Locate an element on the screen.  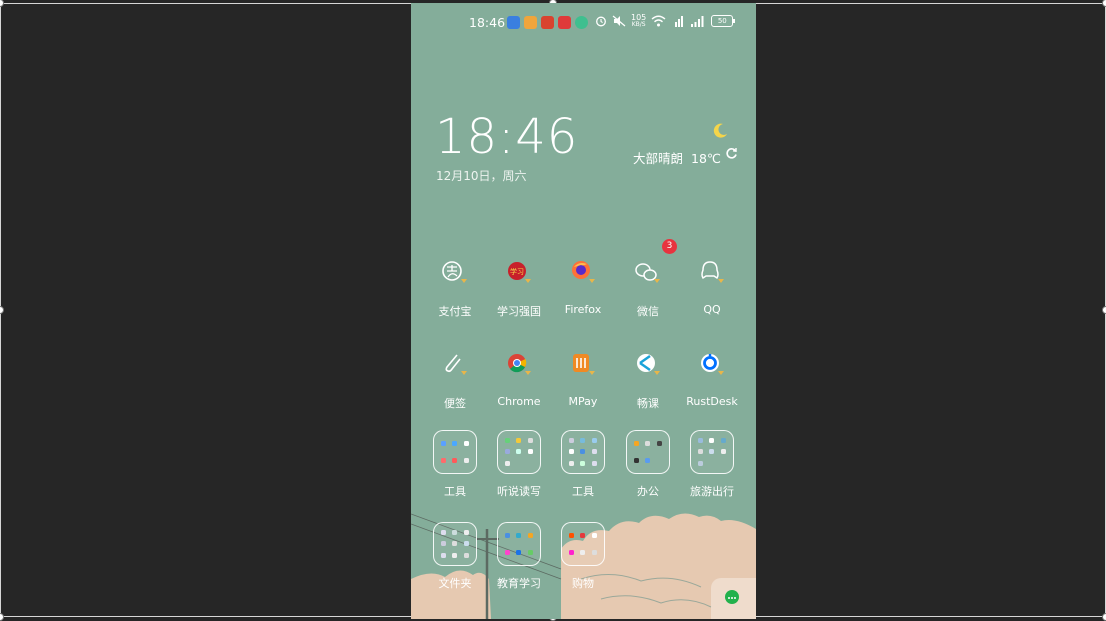
weather-summary: 大部晴朗 18℃ is located at coordinates (677, 157).